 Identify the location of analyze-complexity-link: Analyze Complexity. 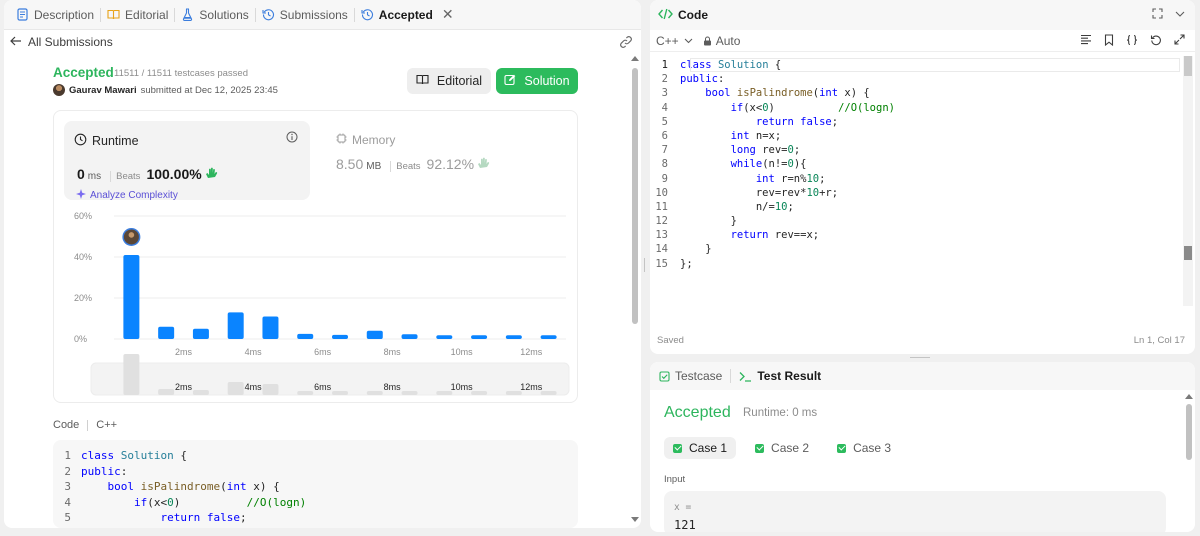
(127, 195).